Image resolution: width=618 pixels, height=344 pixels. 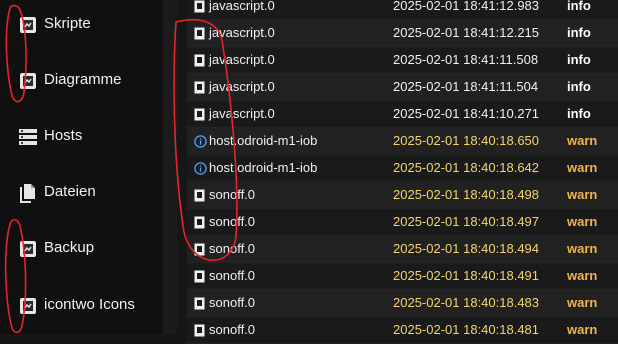 I want to click on log-timestamp: 2025-02-01 18:41:12.983, so click(x=466, y=6).